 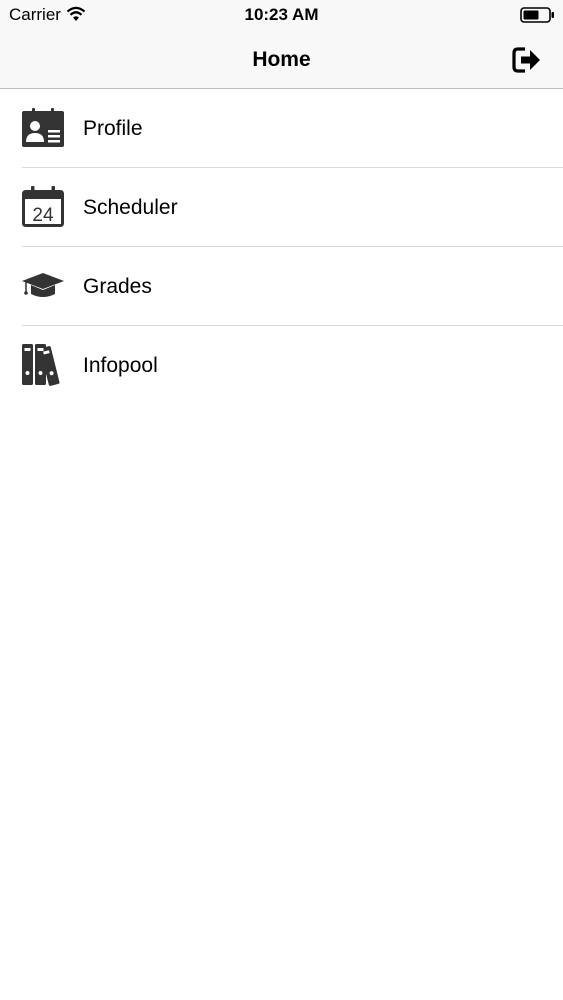 I want to click on menu-item-label: Scheduler, so click(x=130, y=207).